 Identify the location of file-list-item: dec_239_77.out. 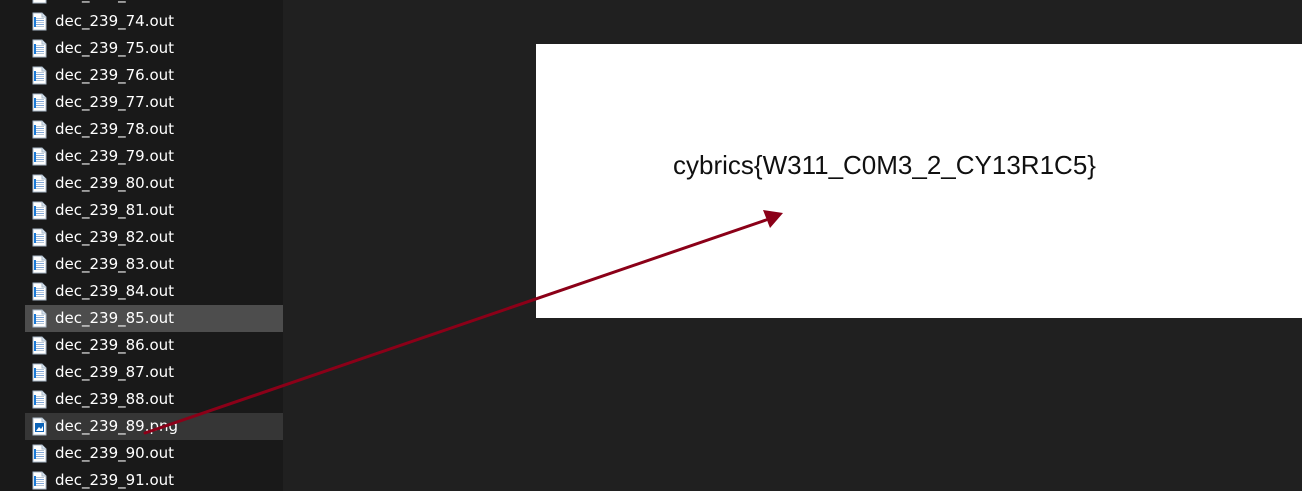
(154, 102).